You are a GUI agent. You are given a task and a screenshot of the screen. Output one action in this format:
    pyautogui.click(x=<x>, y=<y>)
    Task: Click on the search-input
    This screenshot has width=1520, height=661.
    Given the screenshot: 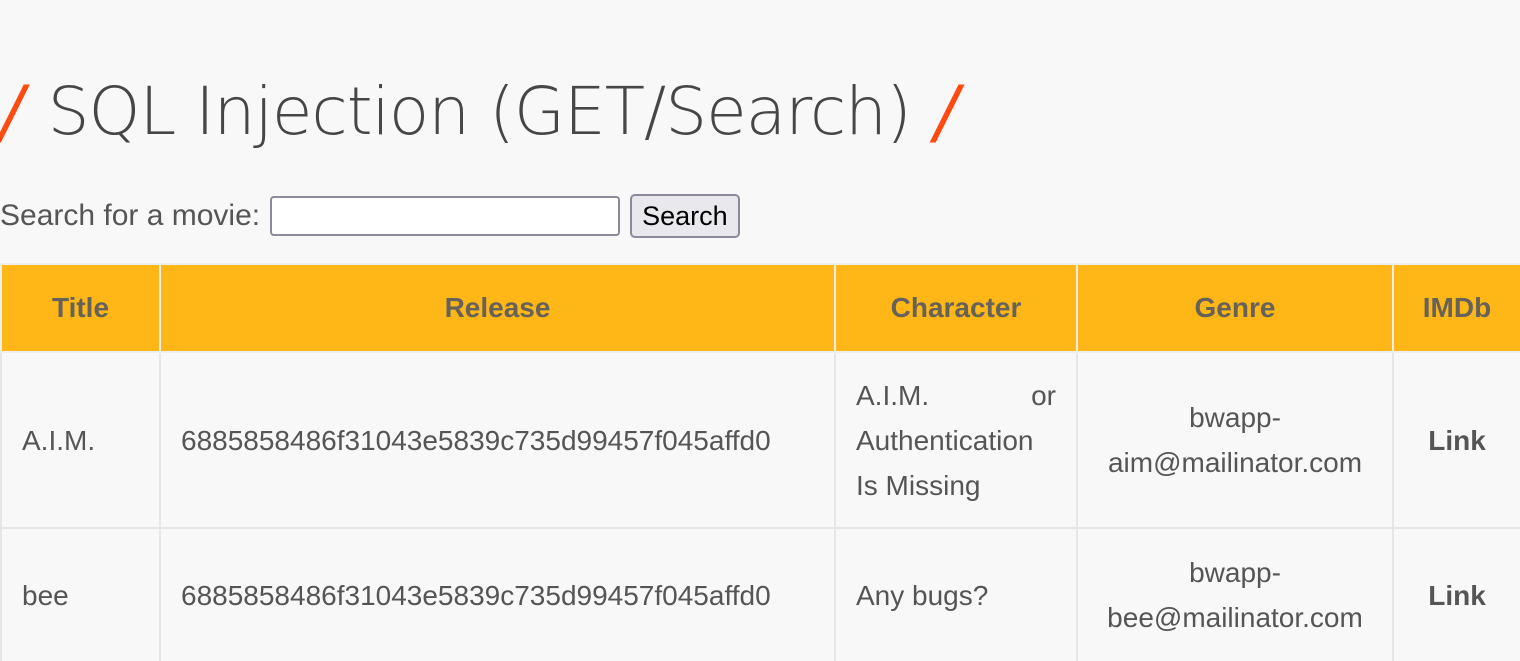 What is the action you would take?
    pyautogui.click(x=445, y=216)
    